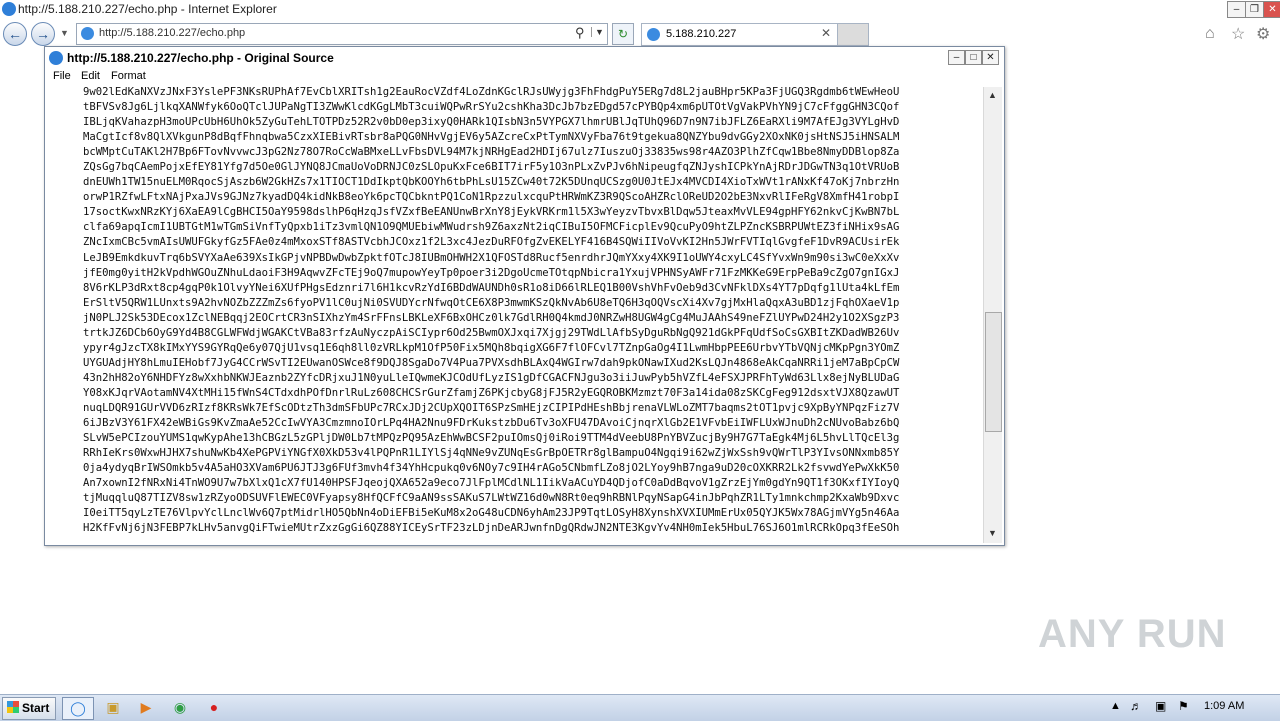  What do you see at coordinates (580, 33) in the screenshot?
I see `search-icon: ⚲` at bounding box center [580, 33].